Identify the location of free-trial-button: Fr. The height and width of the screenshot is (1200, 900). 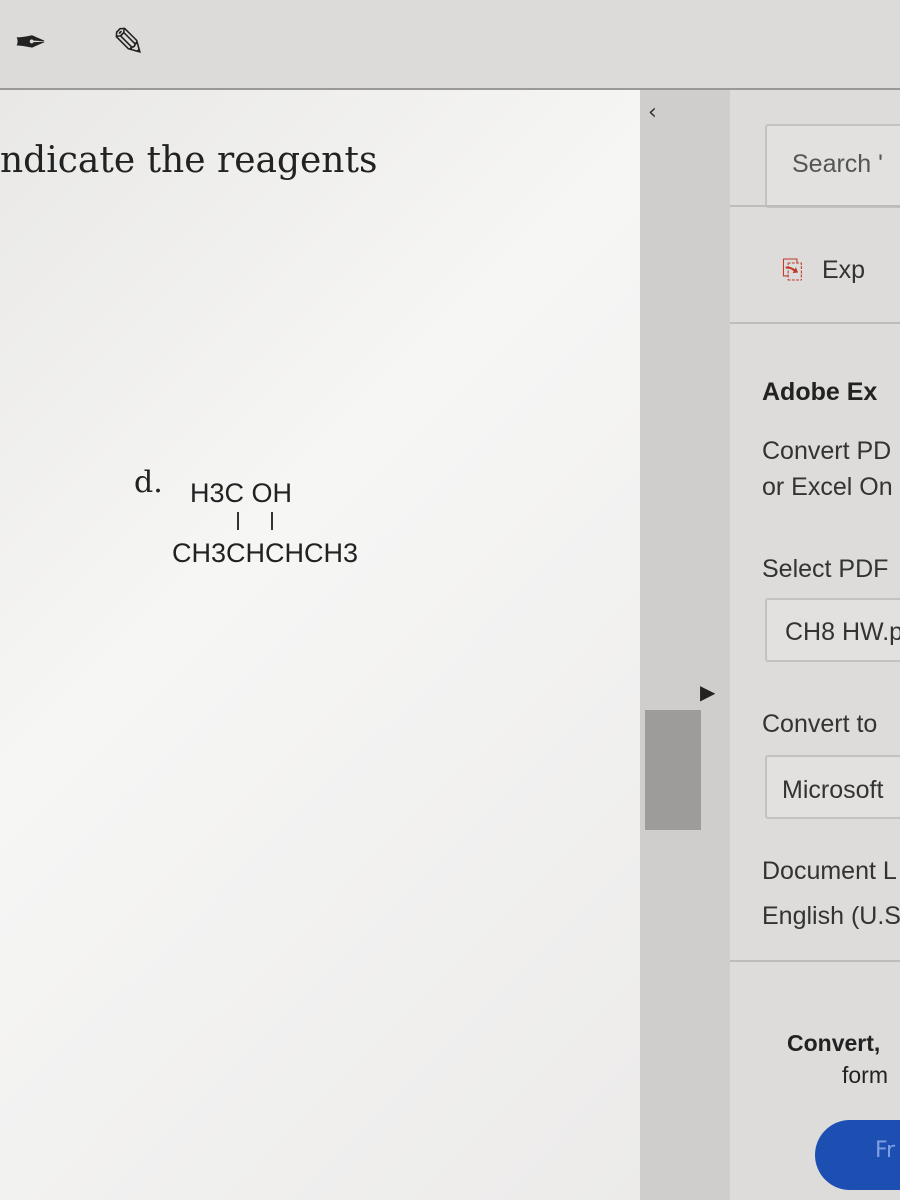
(857, 1155).